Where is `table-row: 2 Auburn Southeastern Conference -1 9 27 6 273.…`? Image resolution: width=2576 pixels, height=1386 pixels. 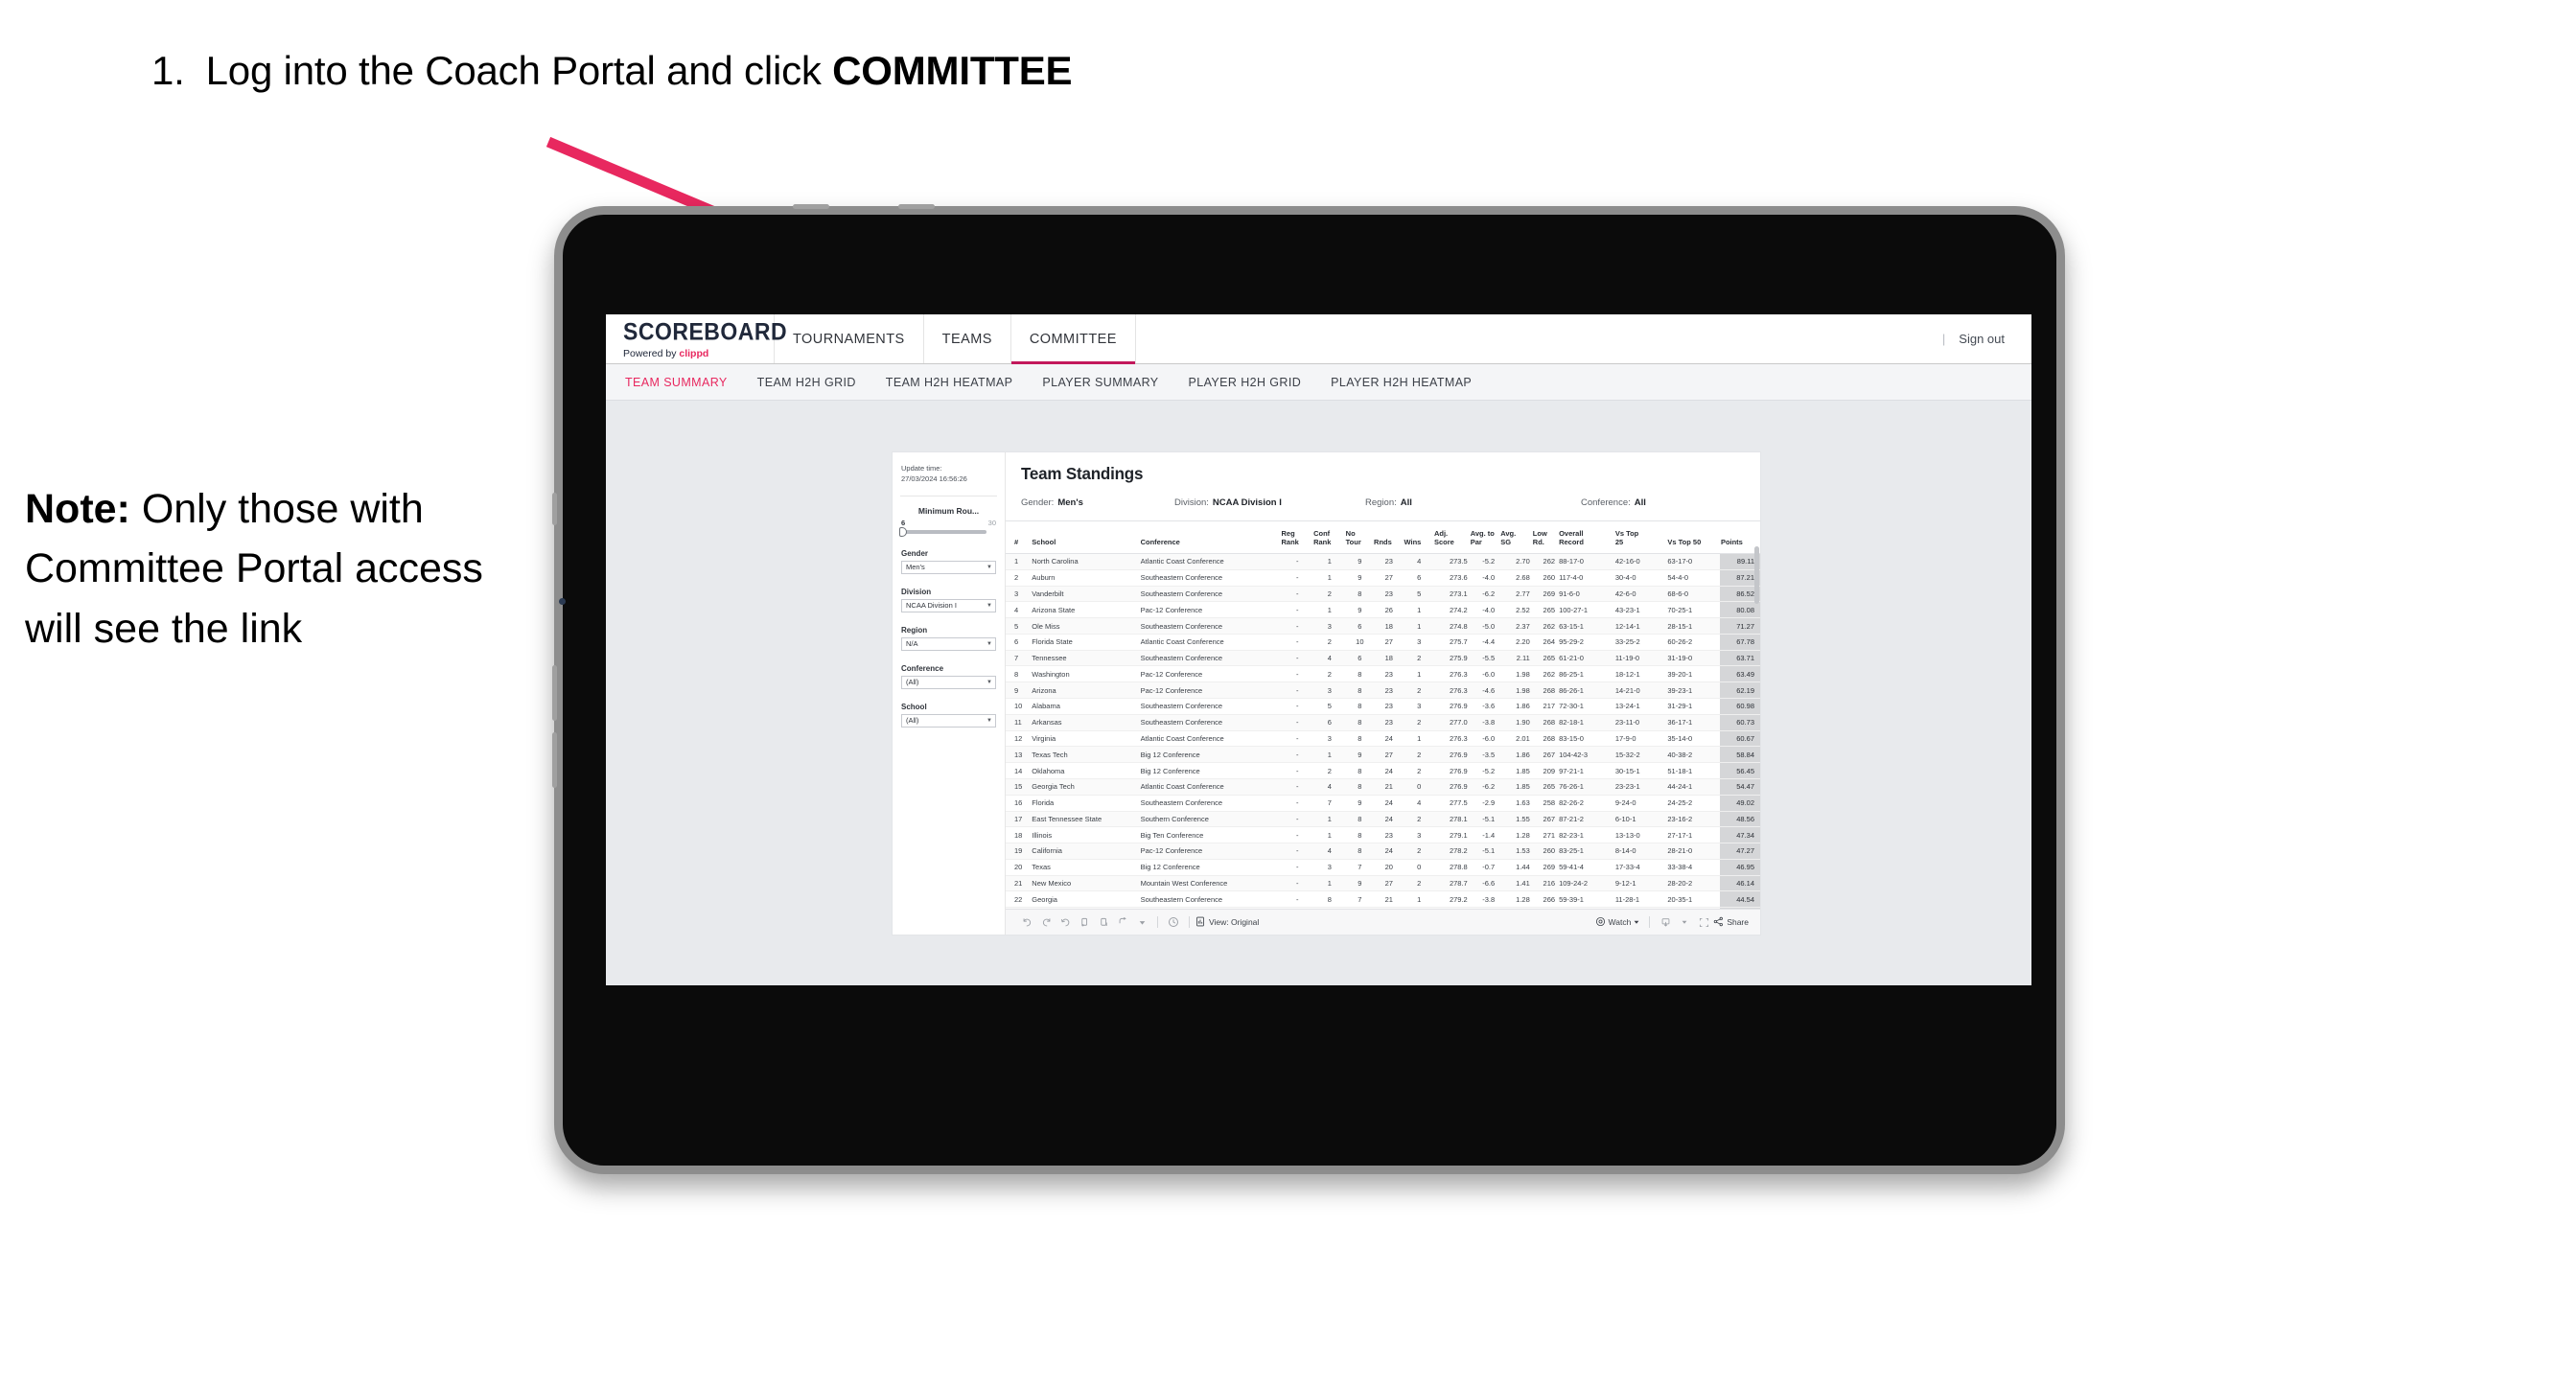 table-row: 2 Auburn Southeastern Conference -1 9 27 6 273.… is located at coordinates (1383, 578).